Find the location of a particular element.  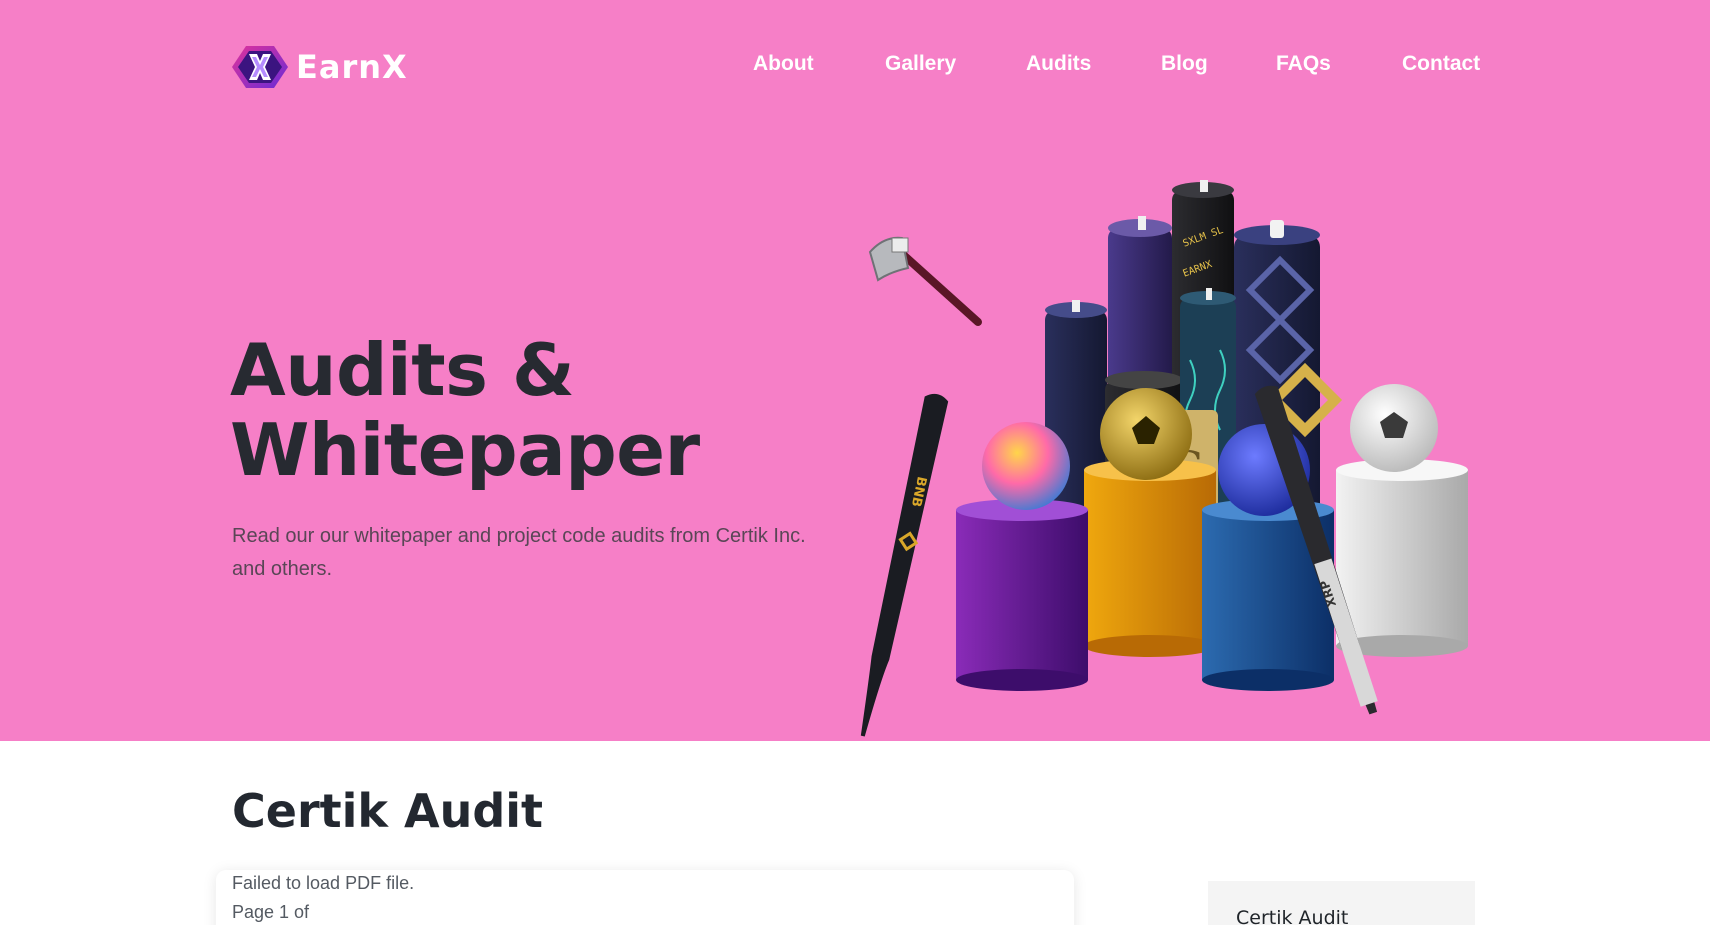

axe-illustration is located at coordinates (925, 281).